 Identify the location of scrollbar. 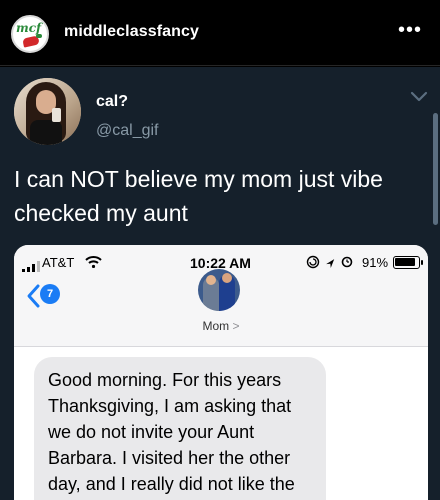
(435, 169).